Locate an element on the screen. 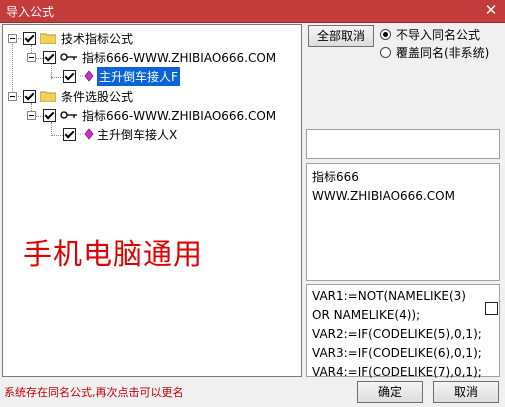 This screenshot has height=407, width=505. radio-label: 覆盖同名(非系统) is located at coordinates (443, 53).